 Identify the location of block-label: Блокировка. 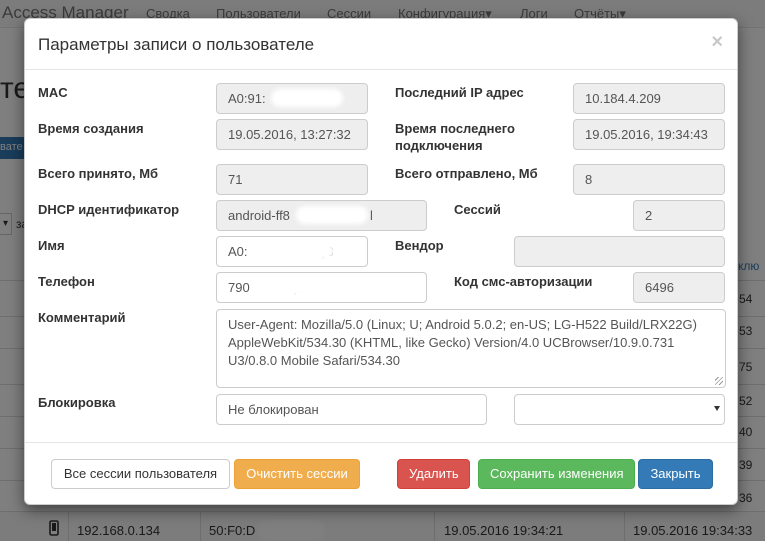
(77, 402).